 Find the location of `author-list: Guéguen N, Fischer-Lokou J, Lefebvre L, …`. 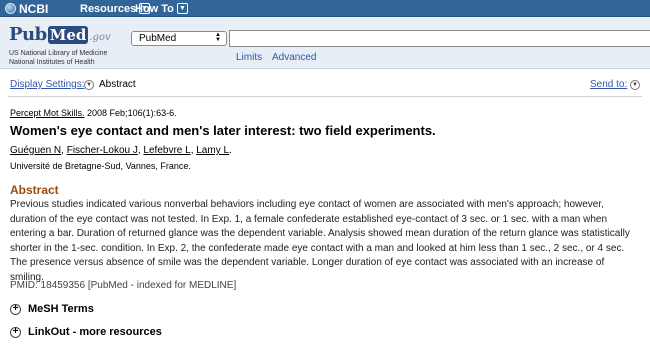

author-list: Guéguen N, Fischer-Lokou J, Lefebvre L, … is located at coordinates (121, 150).